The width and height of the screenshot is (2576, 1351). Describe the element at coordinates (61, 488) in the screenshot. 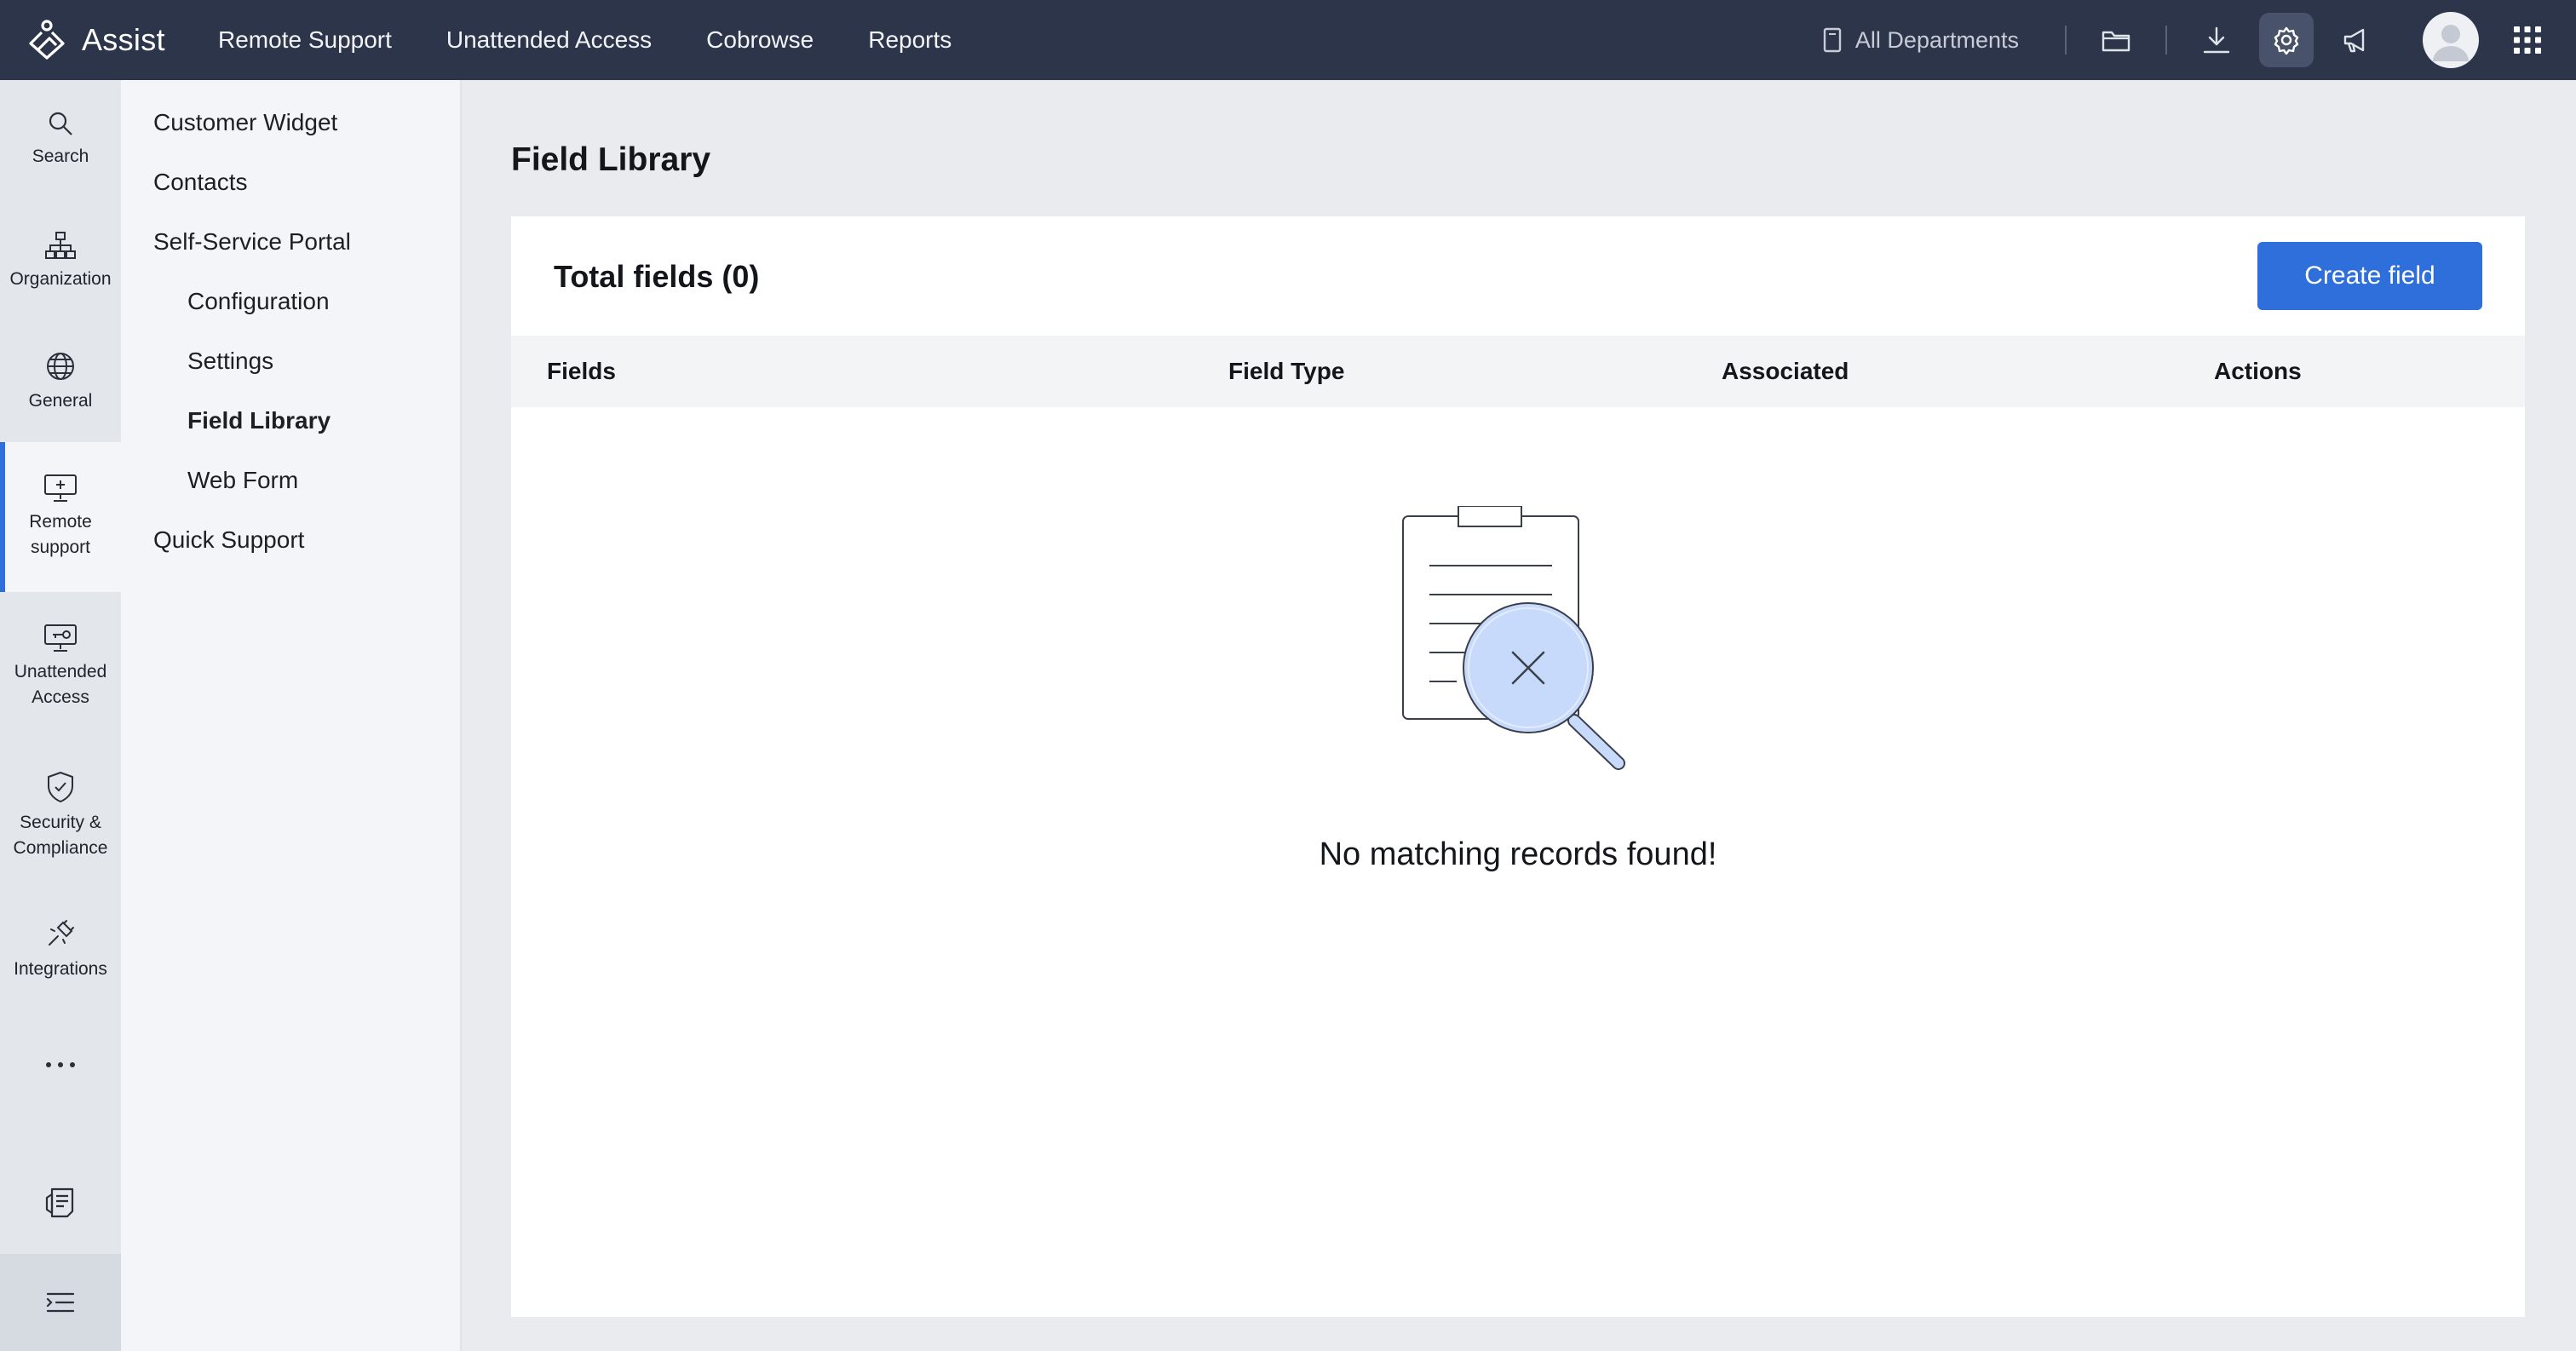

I see `monitor-plus-icon` at that location.